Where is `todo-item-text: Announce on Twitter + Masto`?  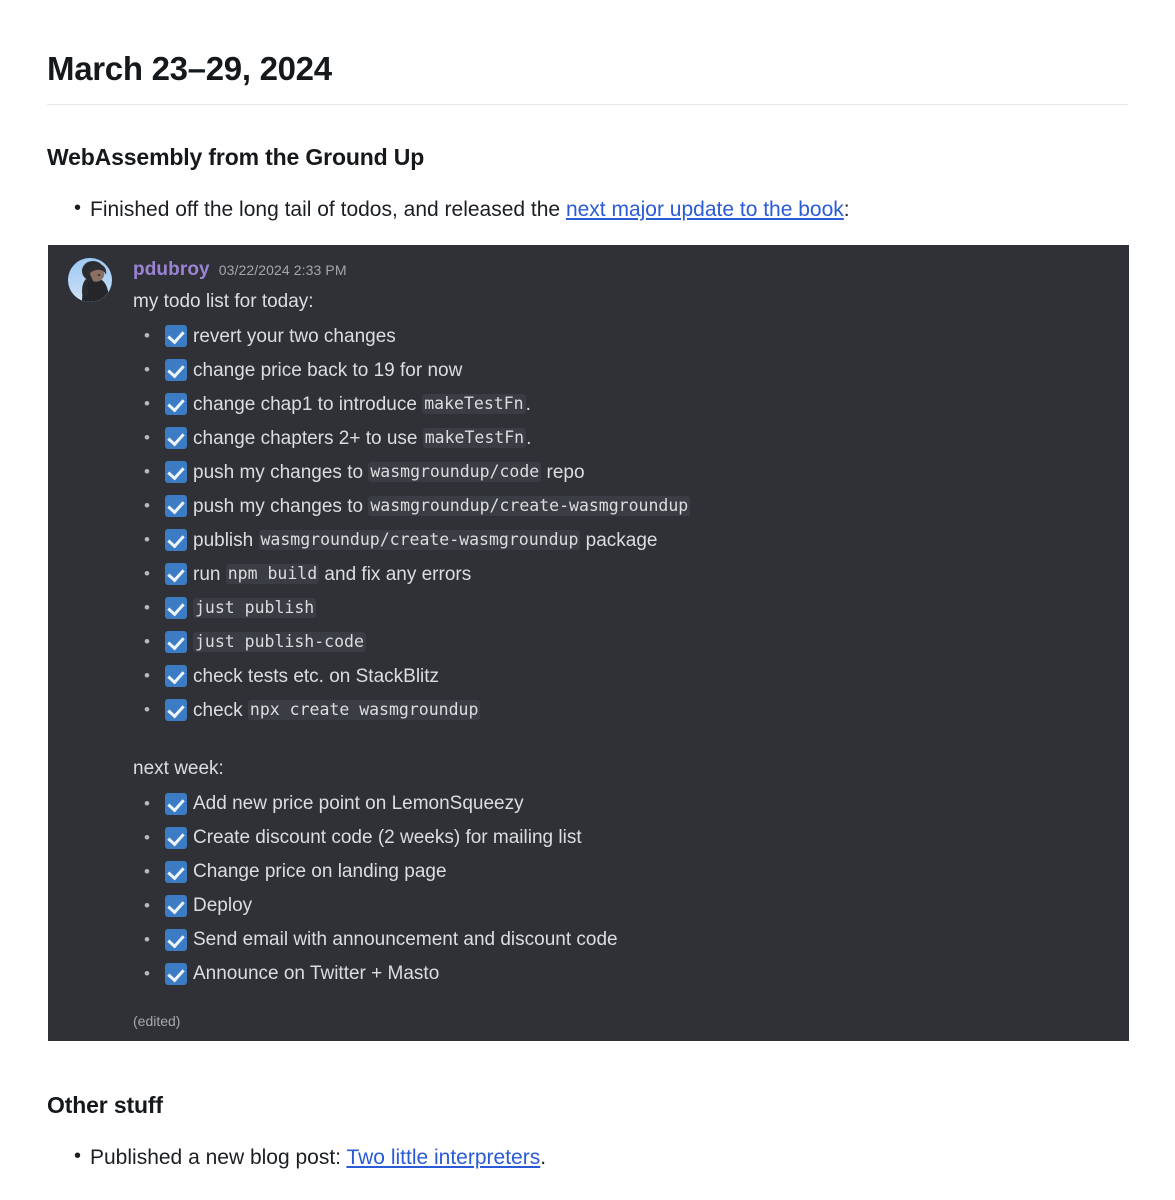 todo-item-text: Announce on Twitter + Masto is located at coordinates (316, 974).